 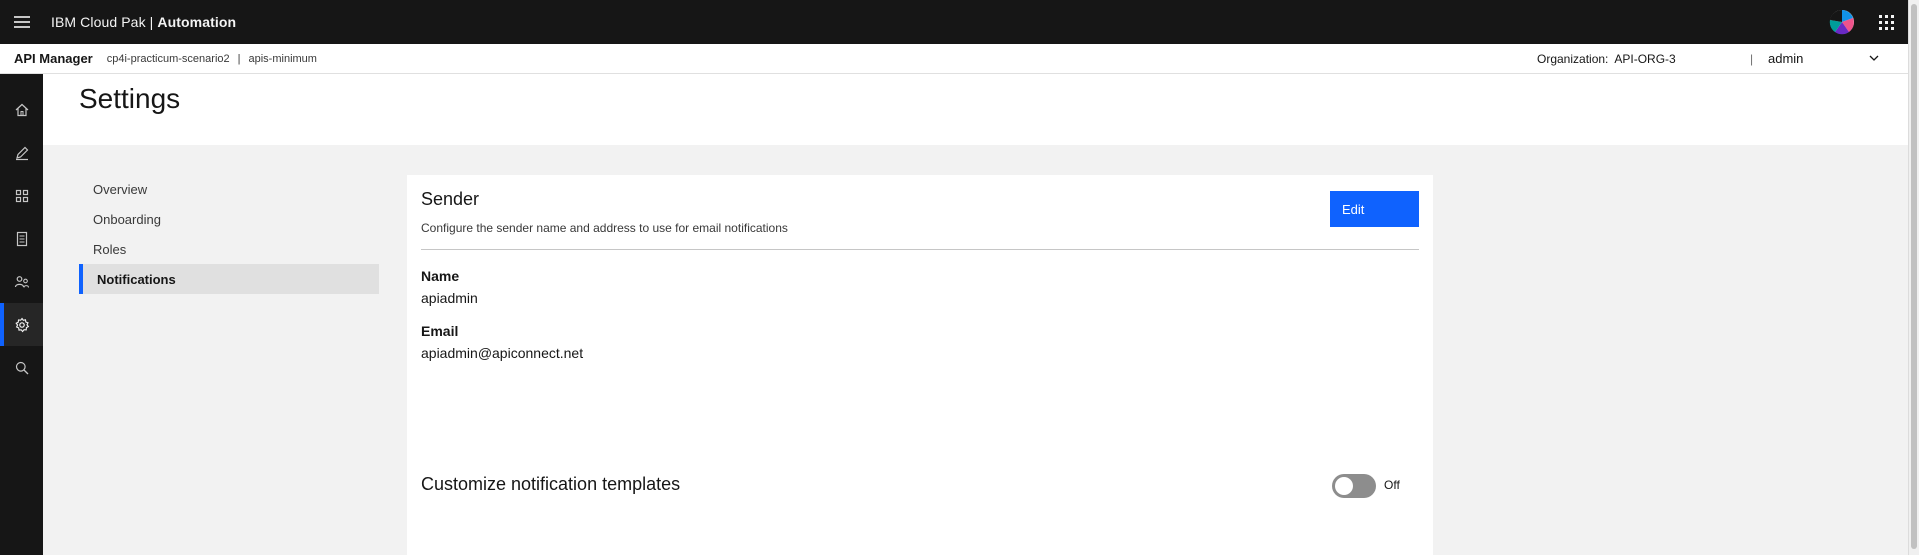 I want to click on organization-value: API-ORG-3, so click(x=1645, y=58).